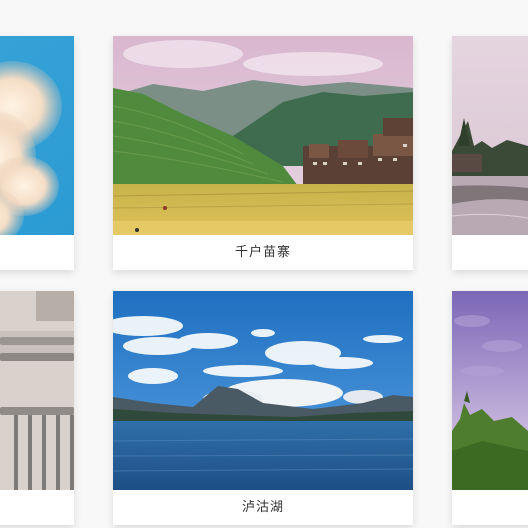  What do you see at coordinates (37, 135) in the screenshot?
I see `sky-clouds-image` at bounding box center [37, 135].